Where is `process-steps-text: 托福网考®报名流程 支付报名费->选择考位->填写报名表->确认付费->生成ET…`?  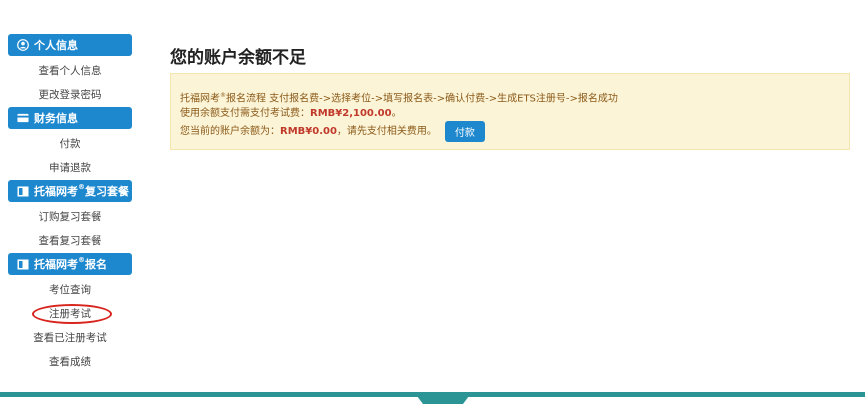 process-steps-text: 托福网考®报名流程 支付报名费->选择考位->填写报名表->确认付费->生成ET… is located at coordinates (399, 98).